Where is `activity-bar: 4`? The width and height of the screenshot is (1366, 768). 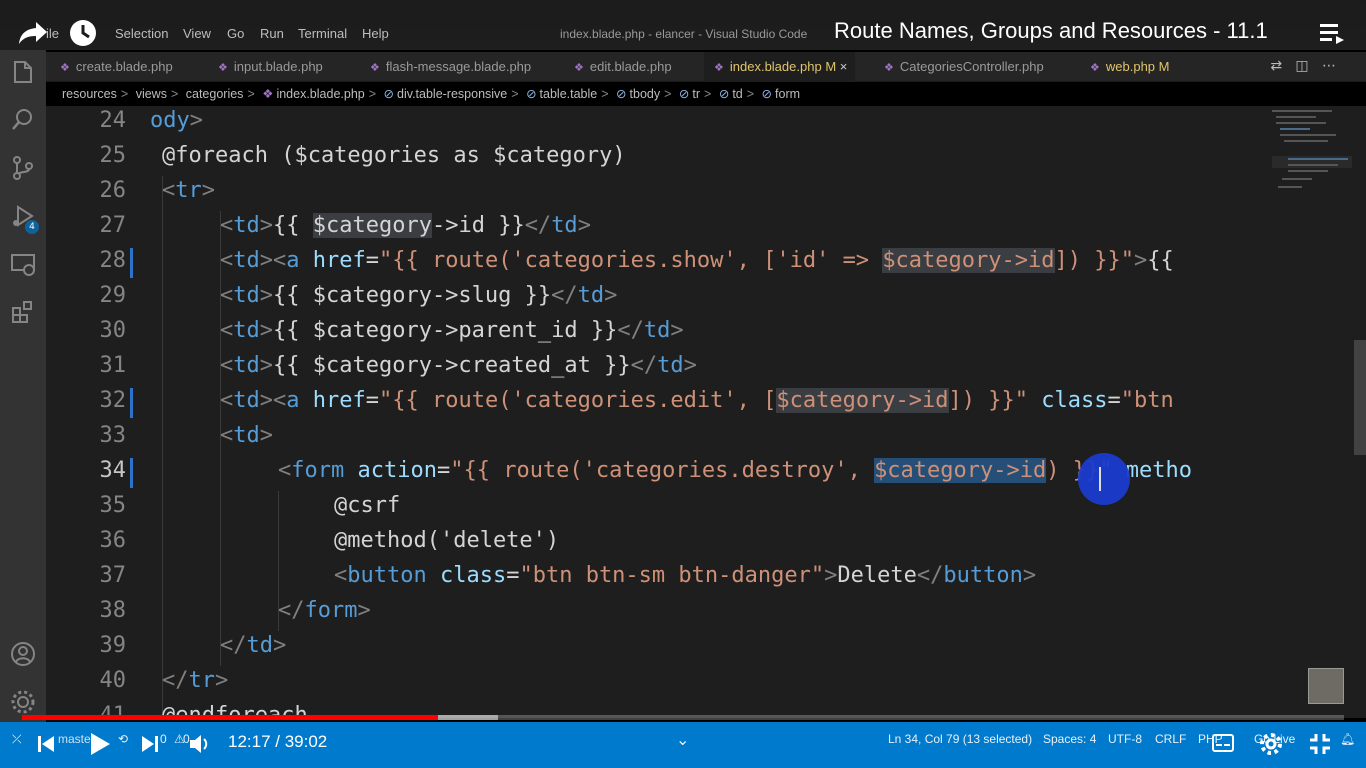
activity-bar: 4 is located at coordinates (23, 390).